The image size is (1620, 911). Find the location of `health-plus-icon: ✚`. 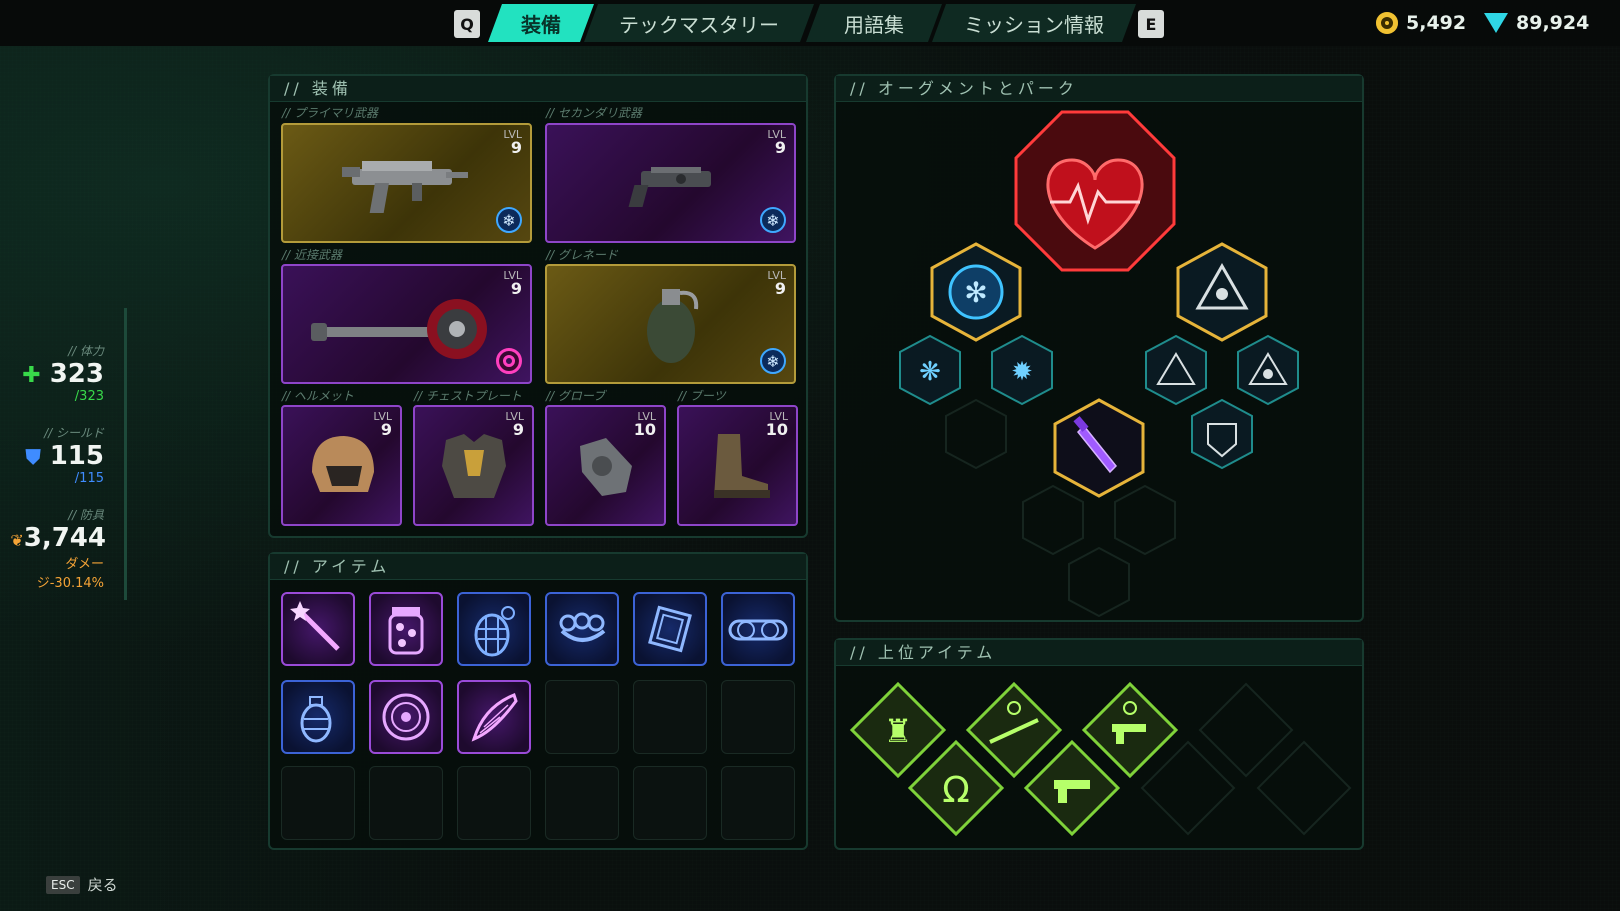

health-plus-icon: ✚ is located at coordinates (31, 375).